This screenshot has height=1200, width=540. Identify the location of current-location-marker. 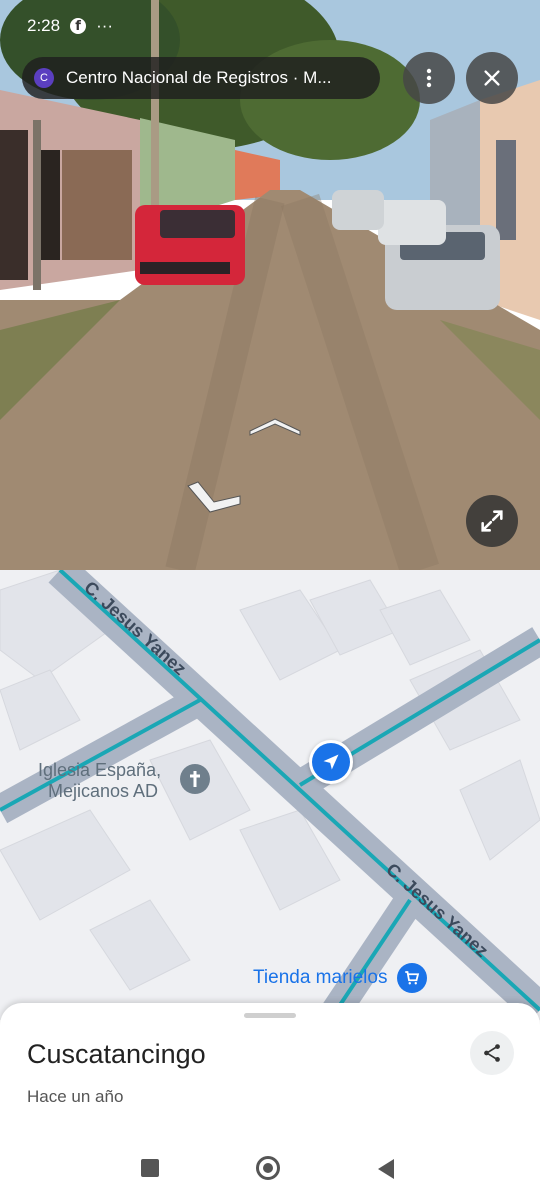
(331, 762).